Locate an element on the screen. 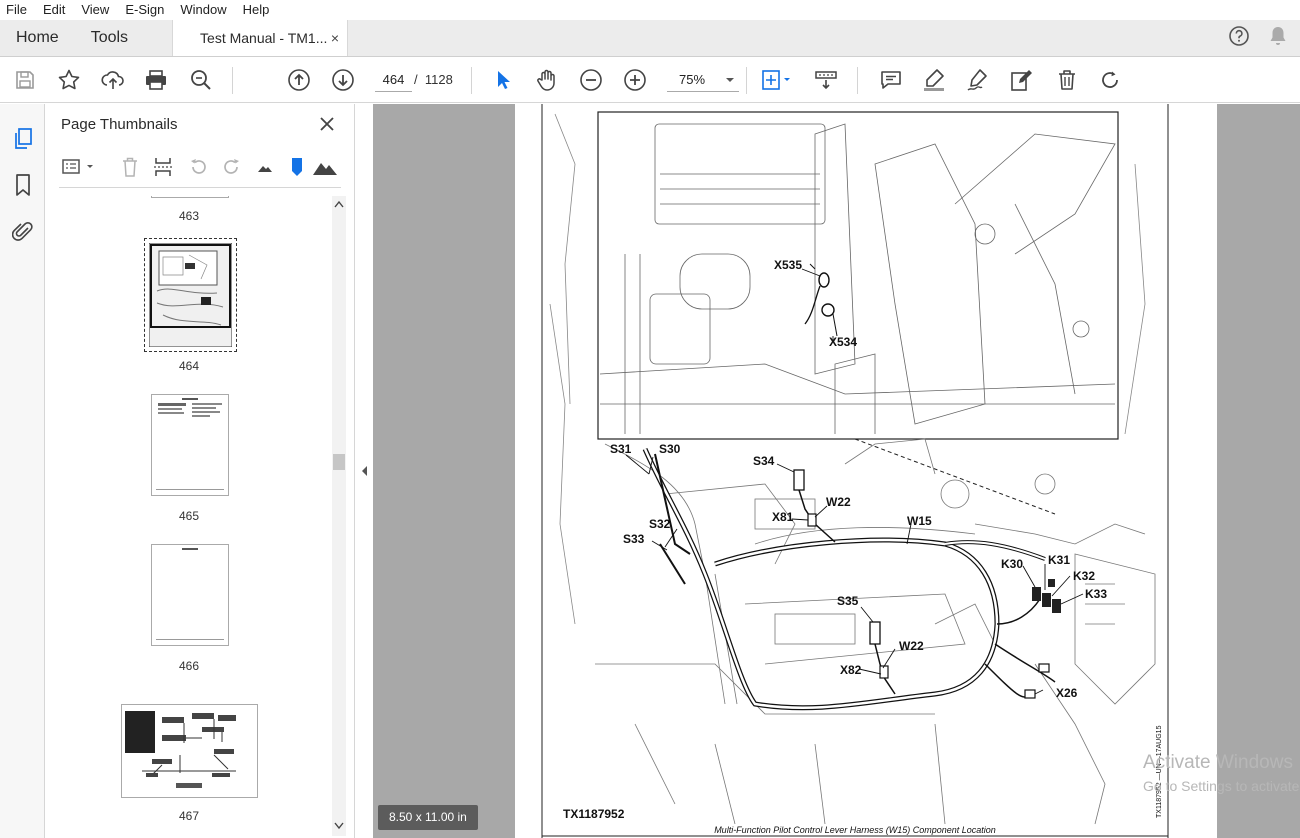 The image size is (1300, 838). label-k32: K32 is located at coordinates (1084, 576).